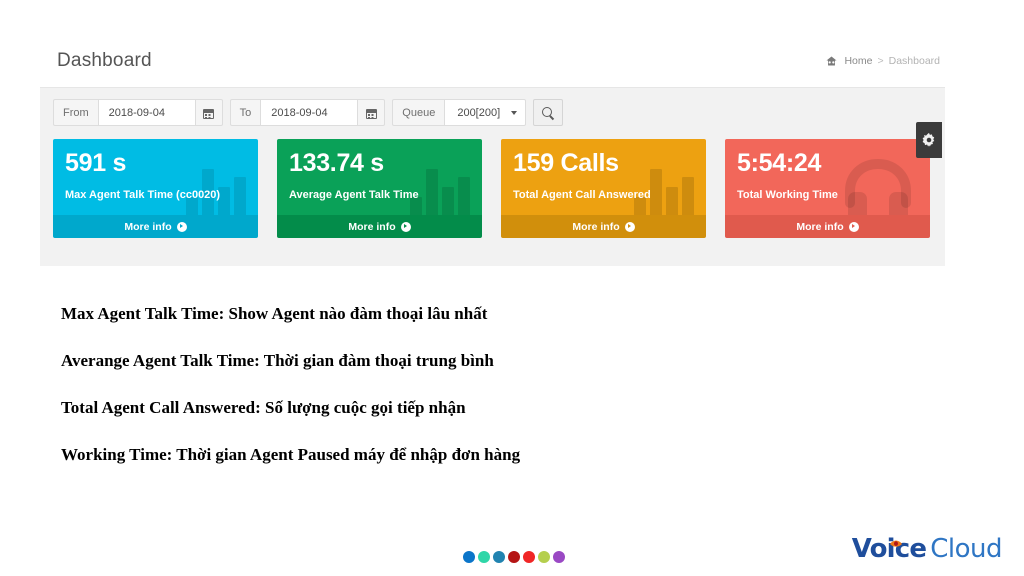 The height and width of the screenshot is (576, 1024). What do you see at coordinates (96, 163) in the screenshot?
I see `stat-card-value: 591 s` at bounding box center [96, 163].